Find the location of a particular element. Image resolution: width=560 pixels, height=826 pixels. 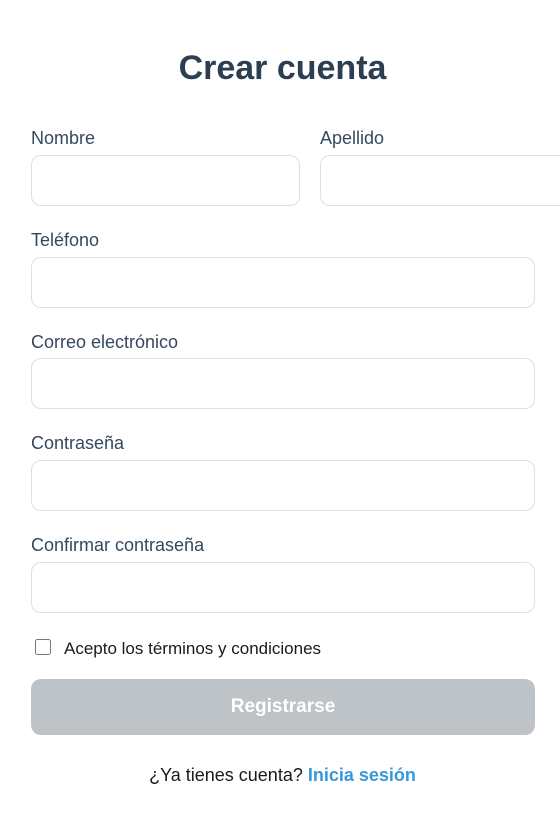

login-prompt: ¿Ya tienes cuenta? Inicia sesión is located at coordinates (280, 775).